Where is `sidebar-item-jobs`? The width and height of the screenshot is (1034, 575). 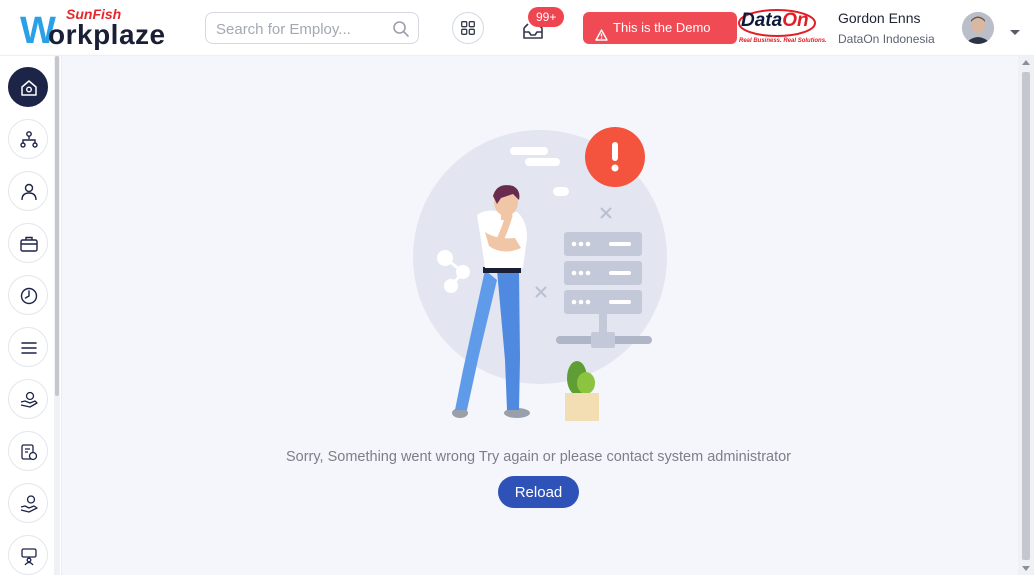
sidebar-item-jobs is located at coordinates (28, 243).